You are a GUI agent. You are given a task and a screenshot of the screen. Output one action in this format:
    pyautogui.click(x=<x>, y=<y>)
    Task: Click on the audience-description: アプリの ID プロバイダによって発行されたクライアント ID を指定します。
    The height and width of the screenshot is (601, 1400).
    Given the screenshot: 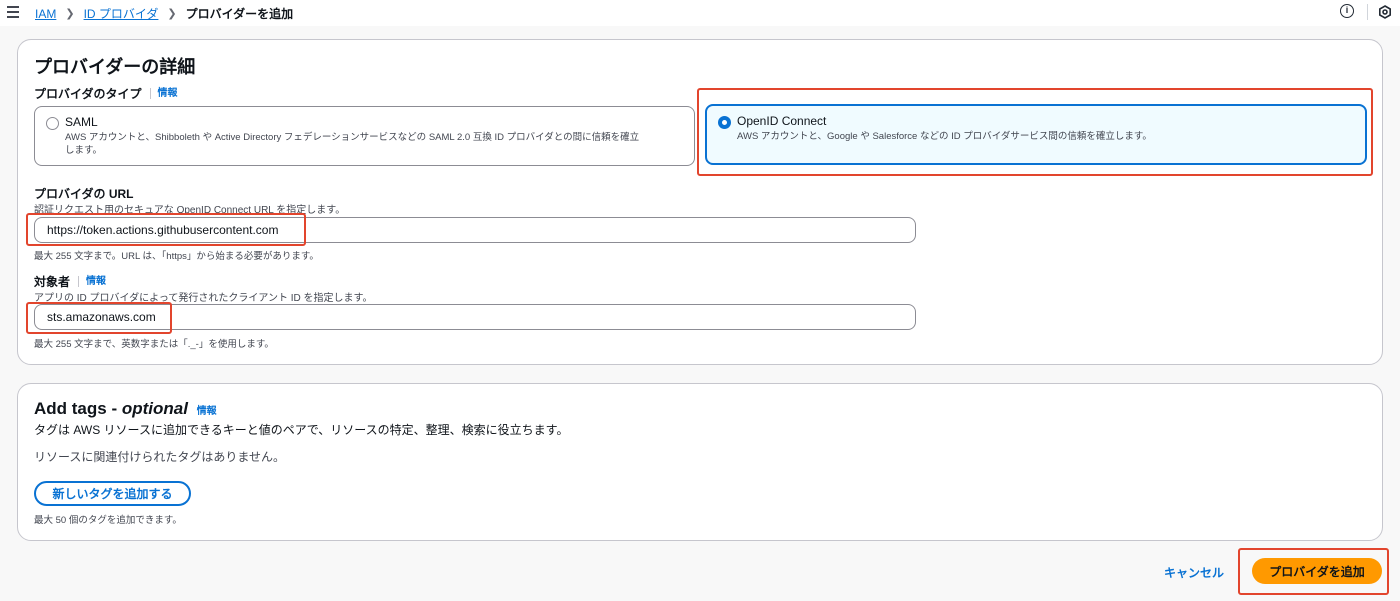 What is the action you would take?
    pyautogui.click(x=203, y=298)
    